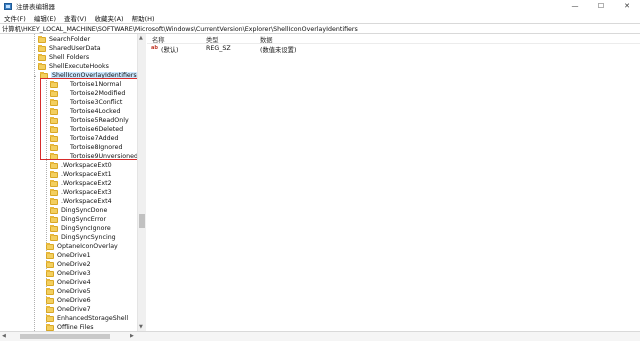  Describe the element at coordinates (627, 6) in the screenshot. I see `close-button: ✕` at that location.